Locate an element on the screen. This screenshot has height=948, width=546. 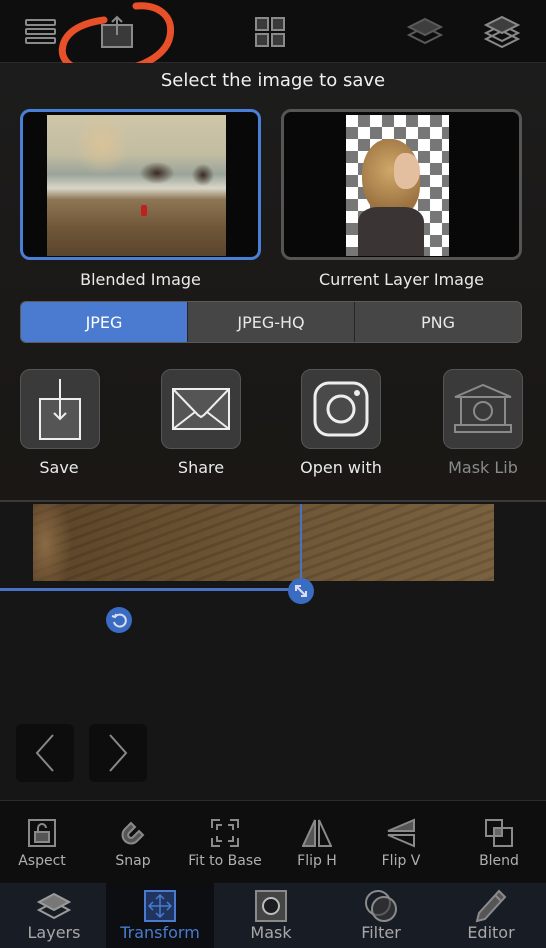
current-layer-image-option is located at coordinates (401, 184).